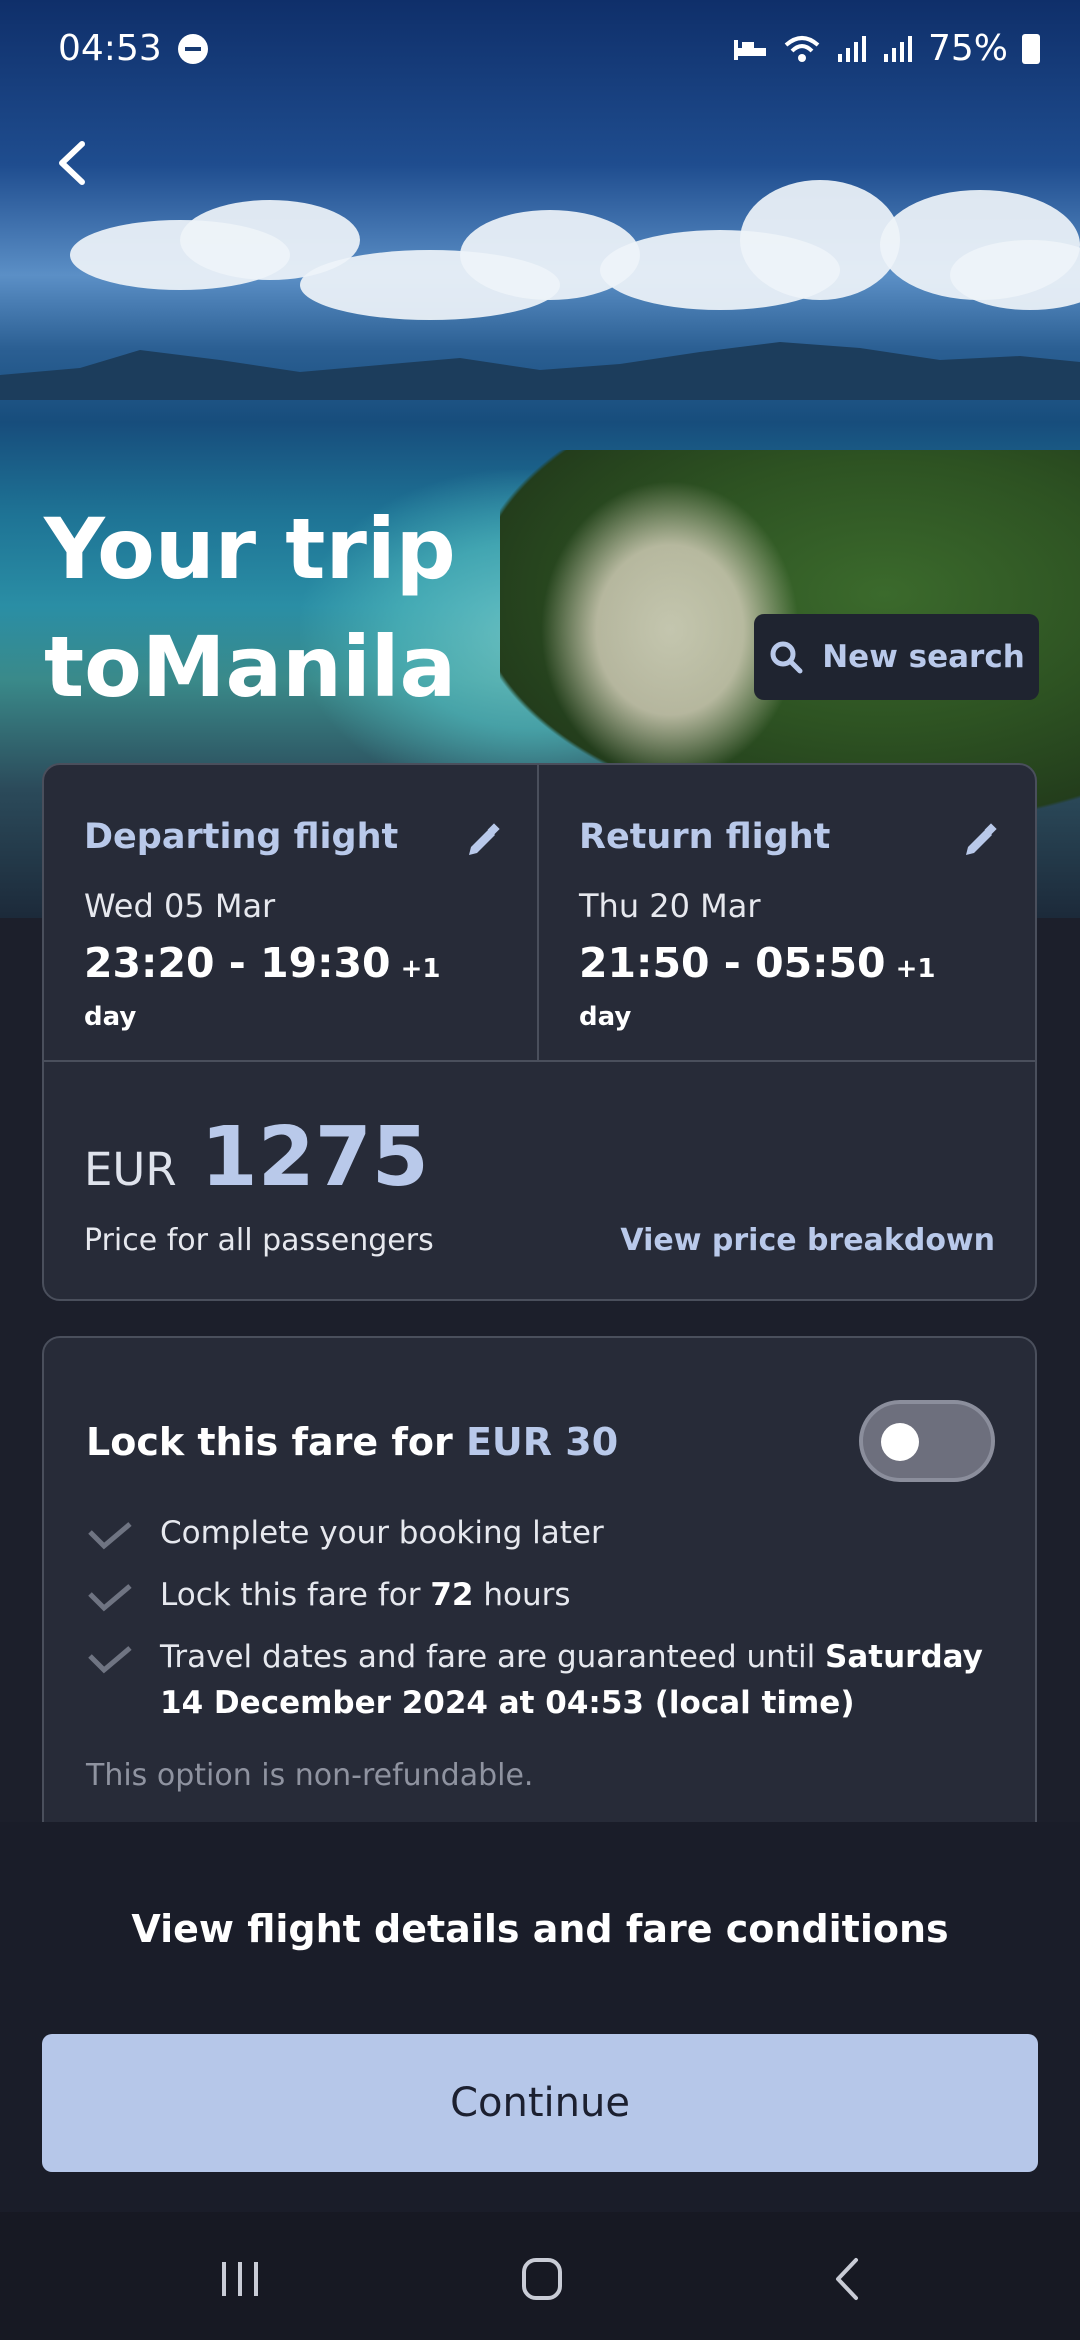  I want to click on benefit-item: Complete your booking later, so click(536, 1533).